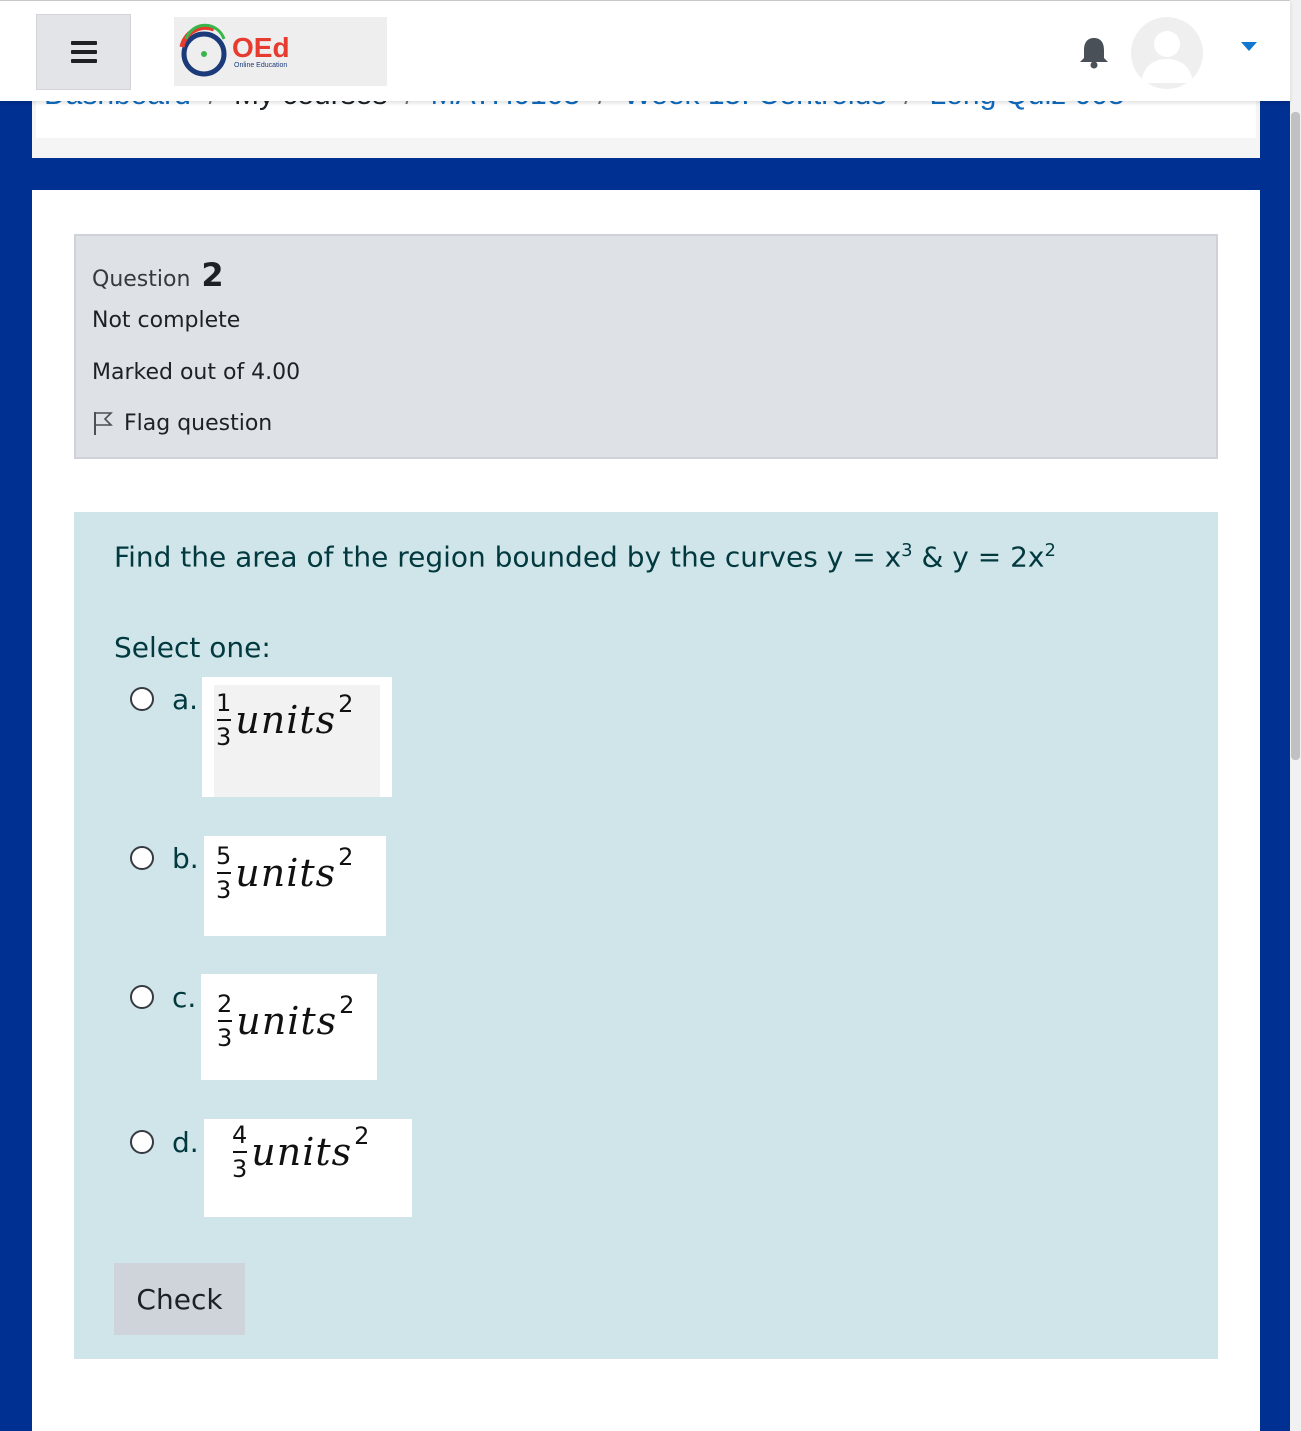  What do you see at coordinates (224, 703) in the screenshot?
I see `option-a-numerator: 1` at bounding box center [224, 703].